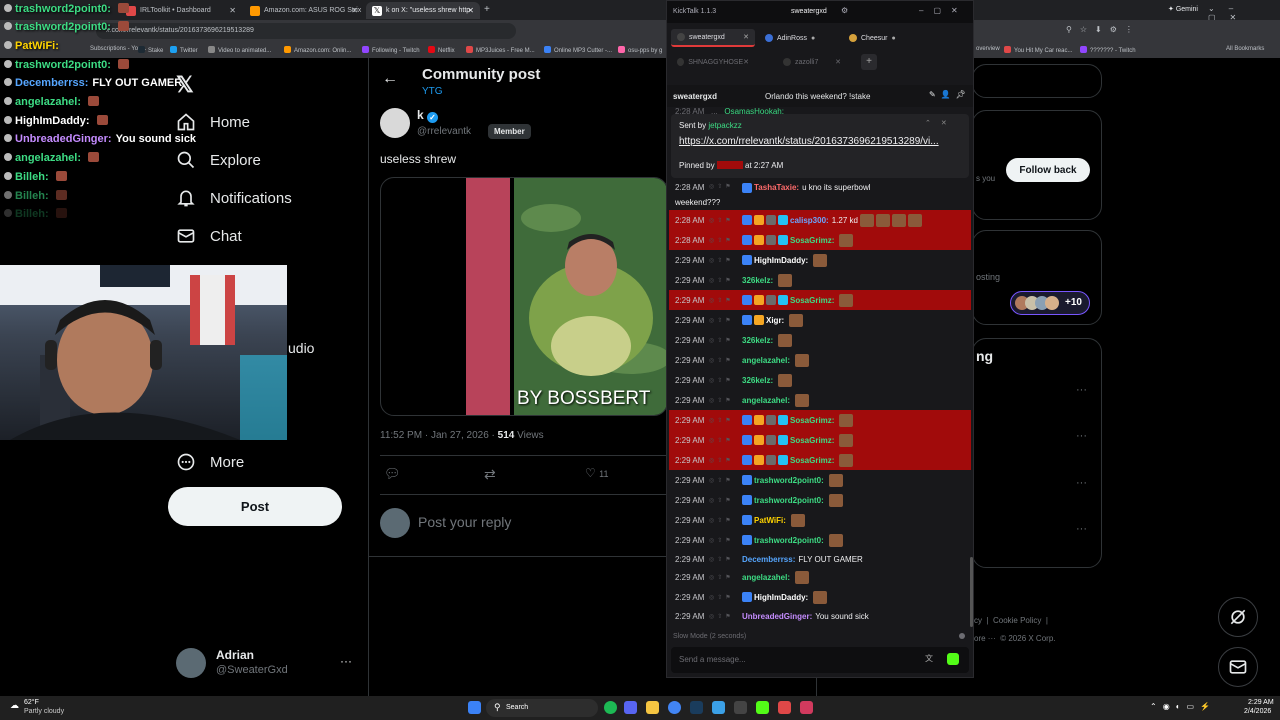 Image resolution: width=1280 pixels, height=720 pixels. What do you see at coordinates (674, 707) in the screenshot?
I see `chrome-icon` at bounding box center [674, 707].